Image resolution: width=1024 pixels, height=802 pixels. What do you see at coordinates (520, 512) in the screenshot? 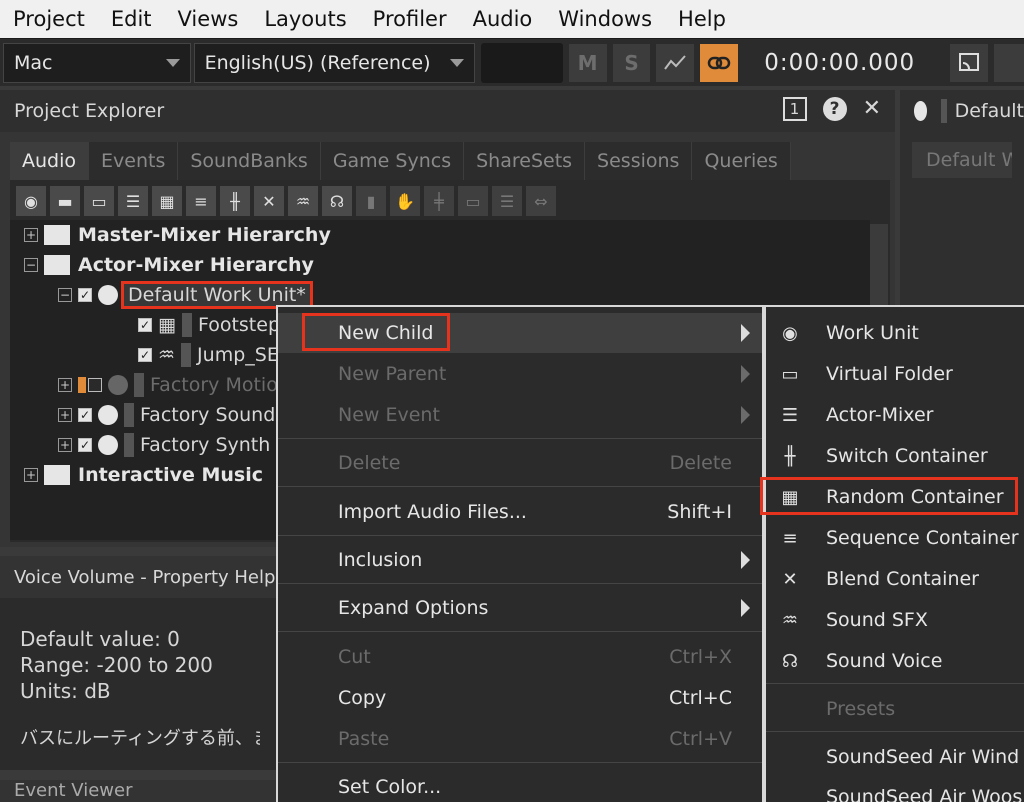
I see `menu-item-import-audio: Import Audio Files... Shift+I` at bounding box center [520, 512].